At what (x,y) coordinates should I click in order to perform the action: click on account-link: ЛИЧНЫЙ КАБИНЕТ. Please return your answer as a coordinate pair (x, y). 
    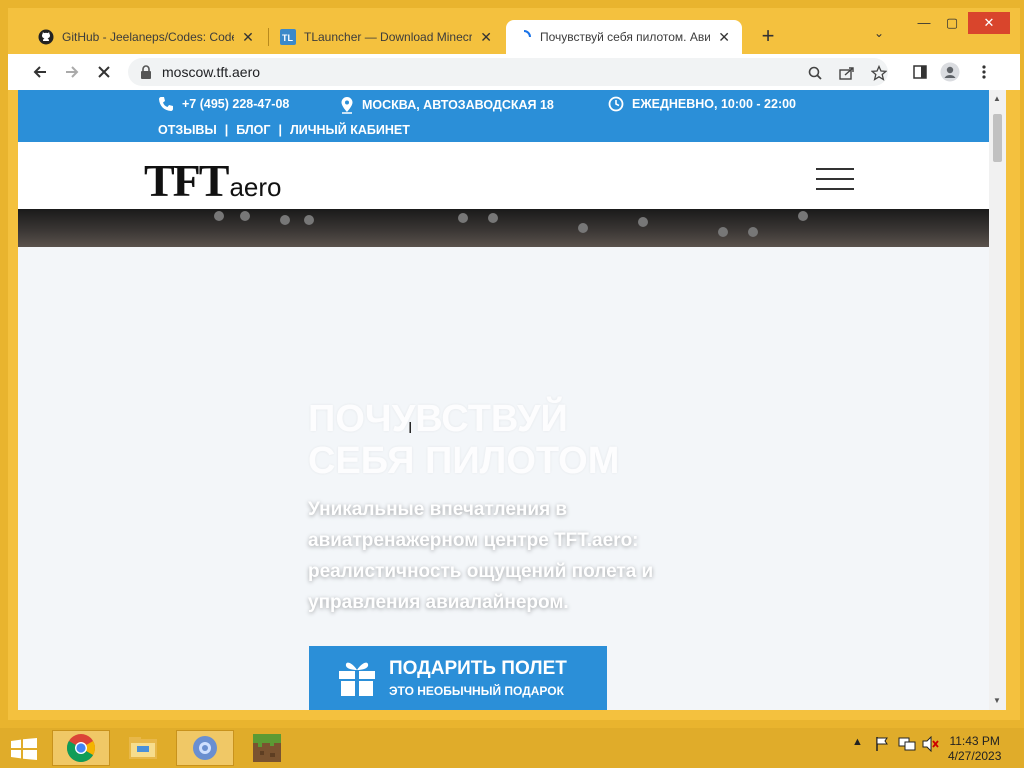
    Looking at the image, I should click on (350, 130).